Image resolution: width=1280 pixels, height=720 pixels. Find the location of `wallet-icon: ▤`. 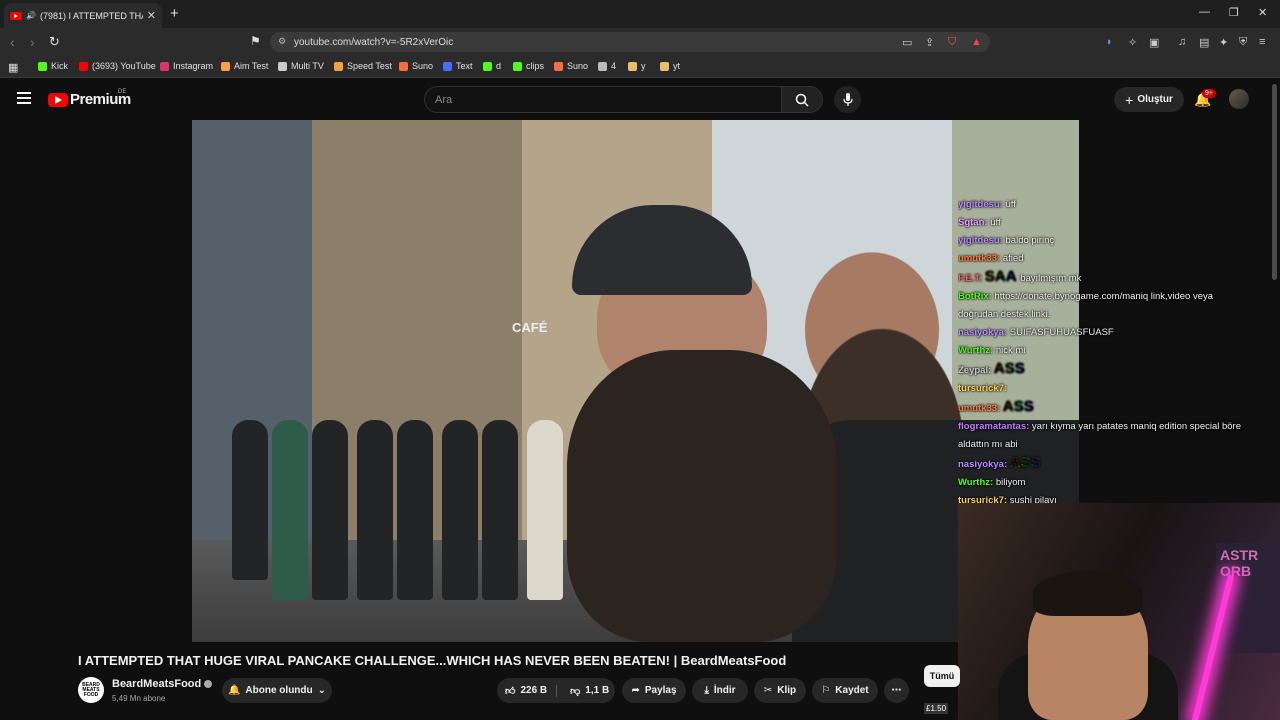

wallet-icon: ▤ is located at coordinates (1204, 42).